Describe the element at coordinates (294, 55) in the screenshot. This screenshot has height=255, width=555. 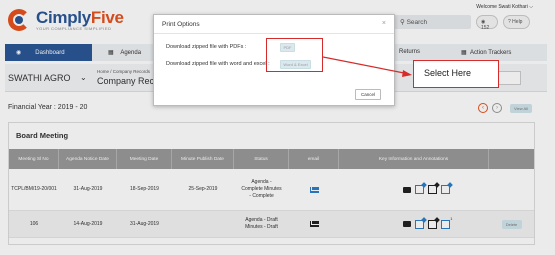
I see `highlight-box` at that location.